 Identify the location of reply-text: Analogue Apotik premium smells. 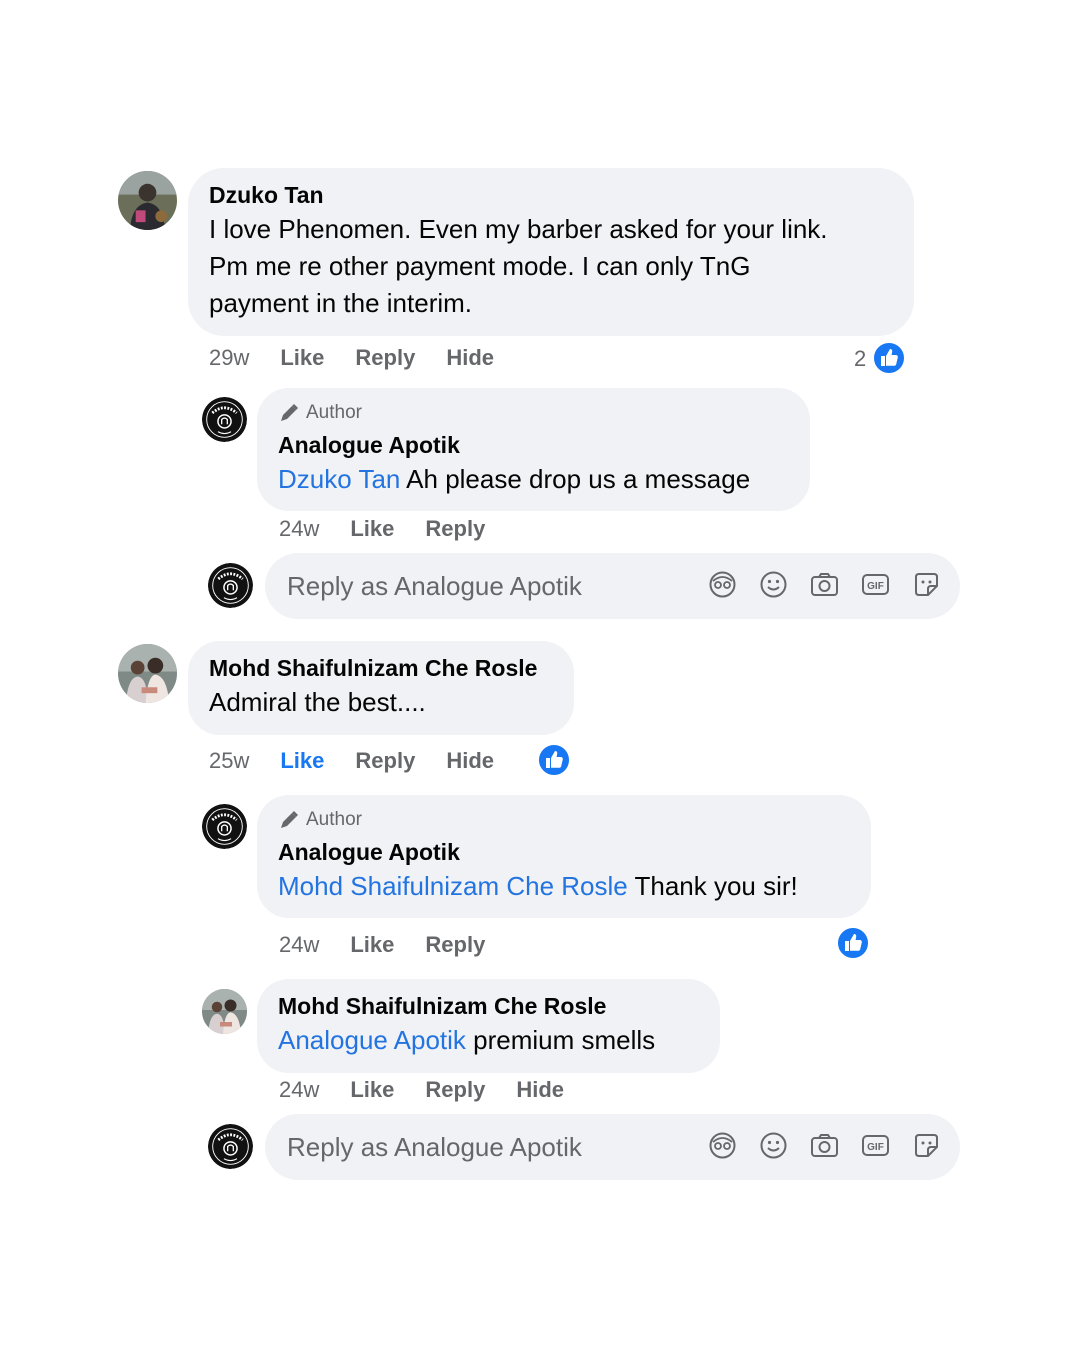
(488, 1040).